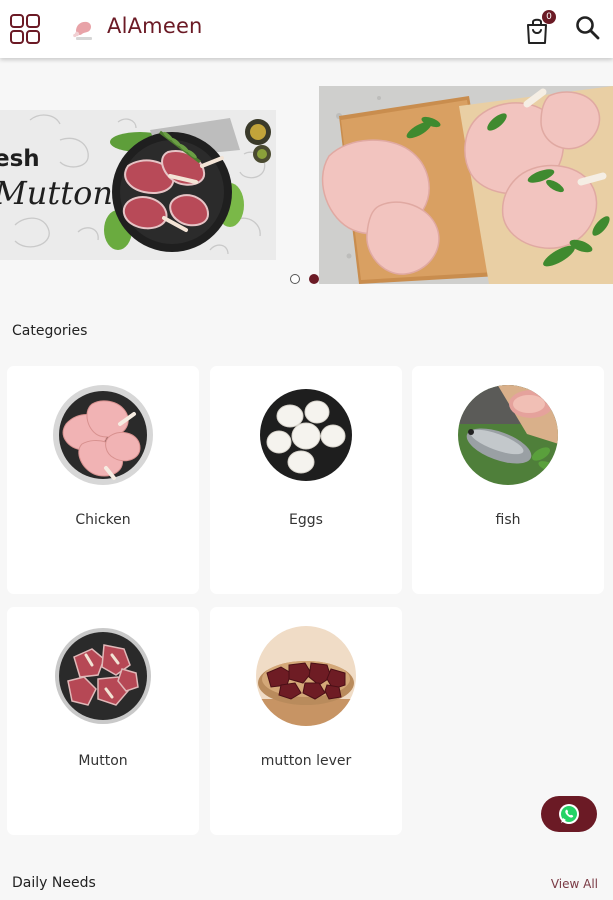  I want to click on chicken-banner-art, so click(466, 185).